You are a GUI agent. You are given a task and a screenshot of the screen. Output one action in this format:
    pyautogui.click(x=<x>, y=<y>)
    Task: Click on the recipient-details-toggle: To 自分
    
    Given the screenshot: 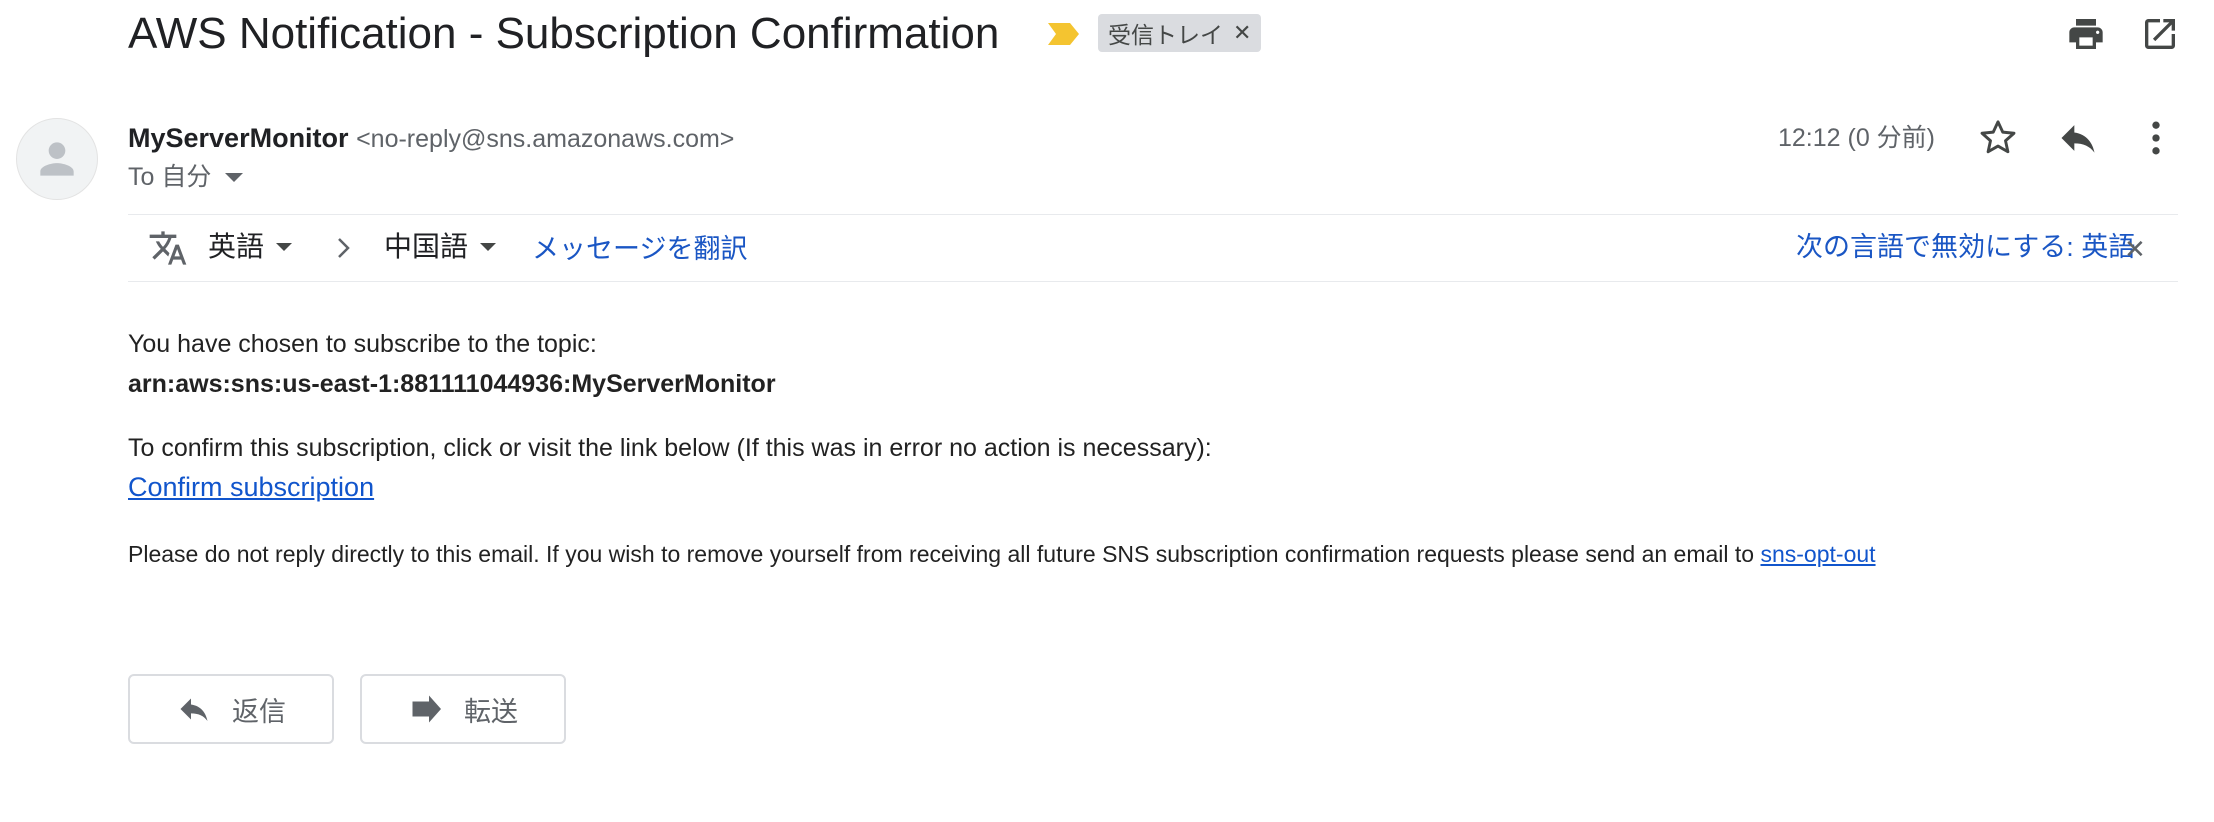 What is the action you would take?
    pyautogui.click(x=186, y=177)
    